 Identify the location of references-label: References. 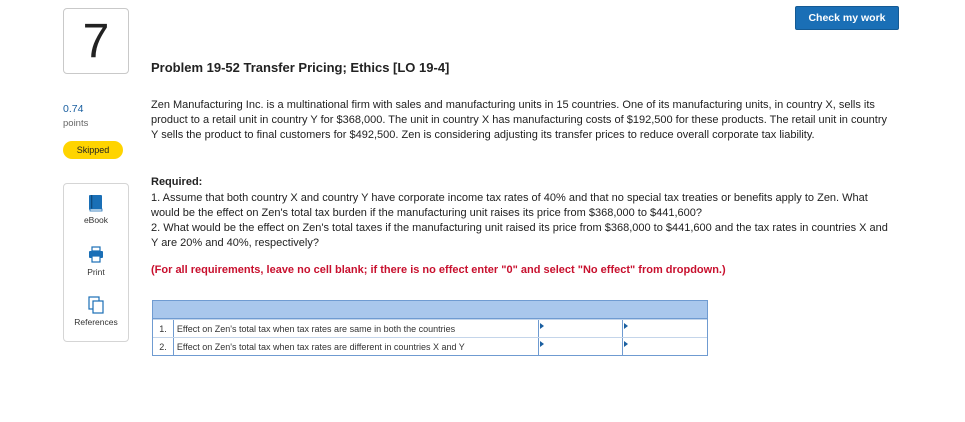
(96, 322).